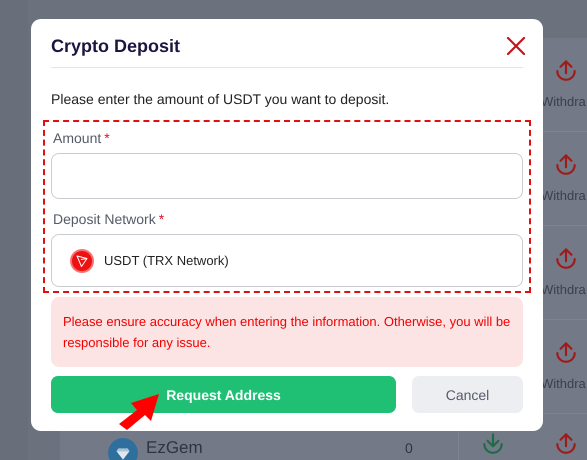 The width and height of the screenshot is (587, 460). What do you see at coordinates (223, 394) in the screenshot?
I see `request-address-button: Request Address` at bounding box center [223, 394].